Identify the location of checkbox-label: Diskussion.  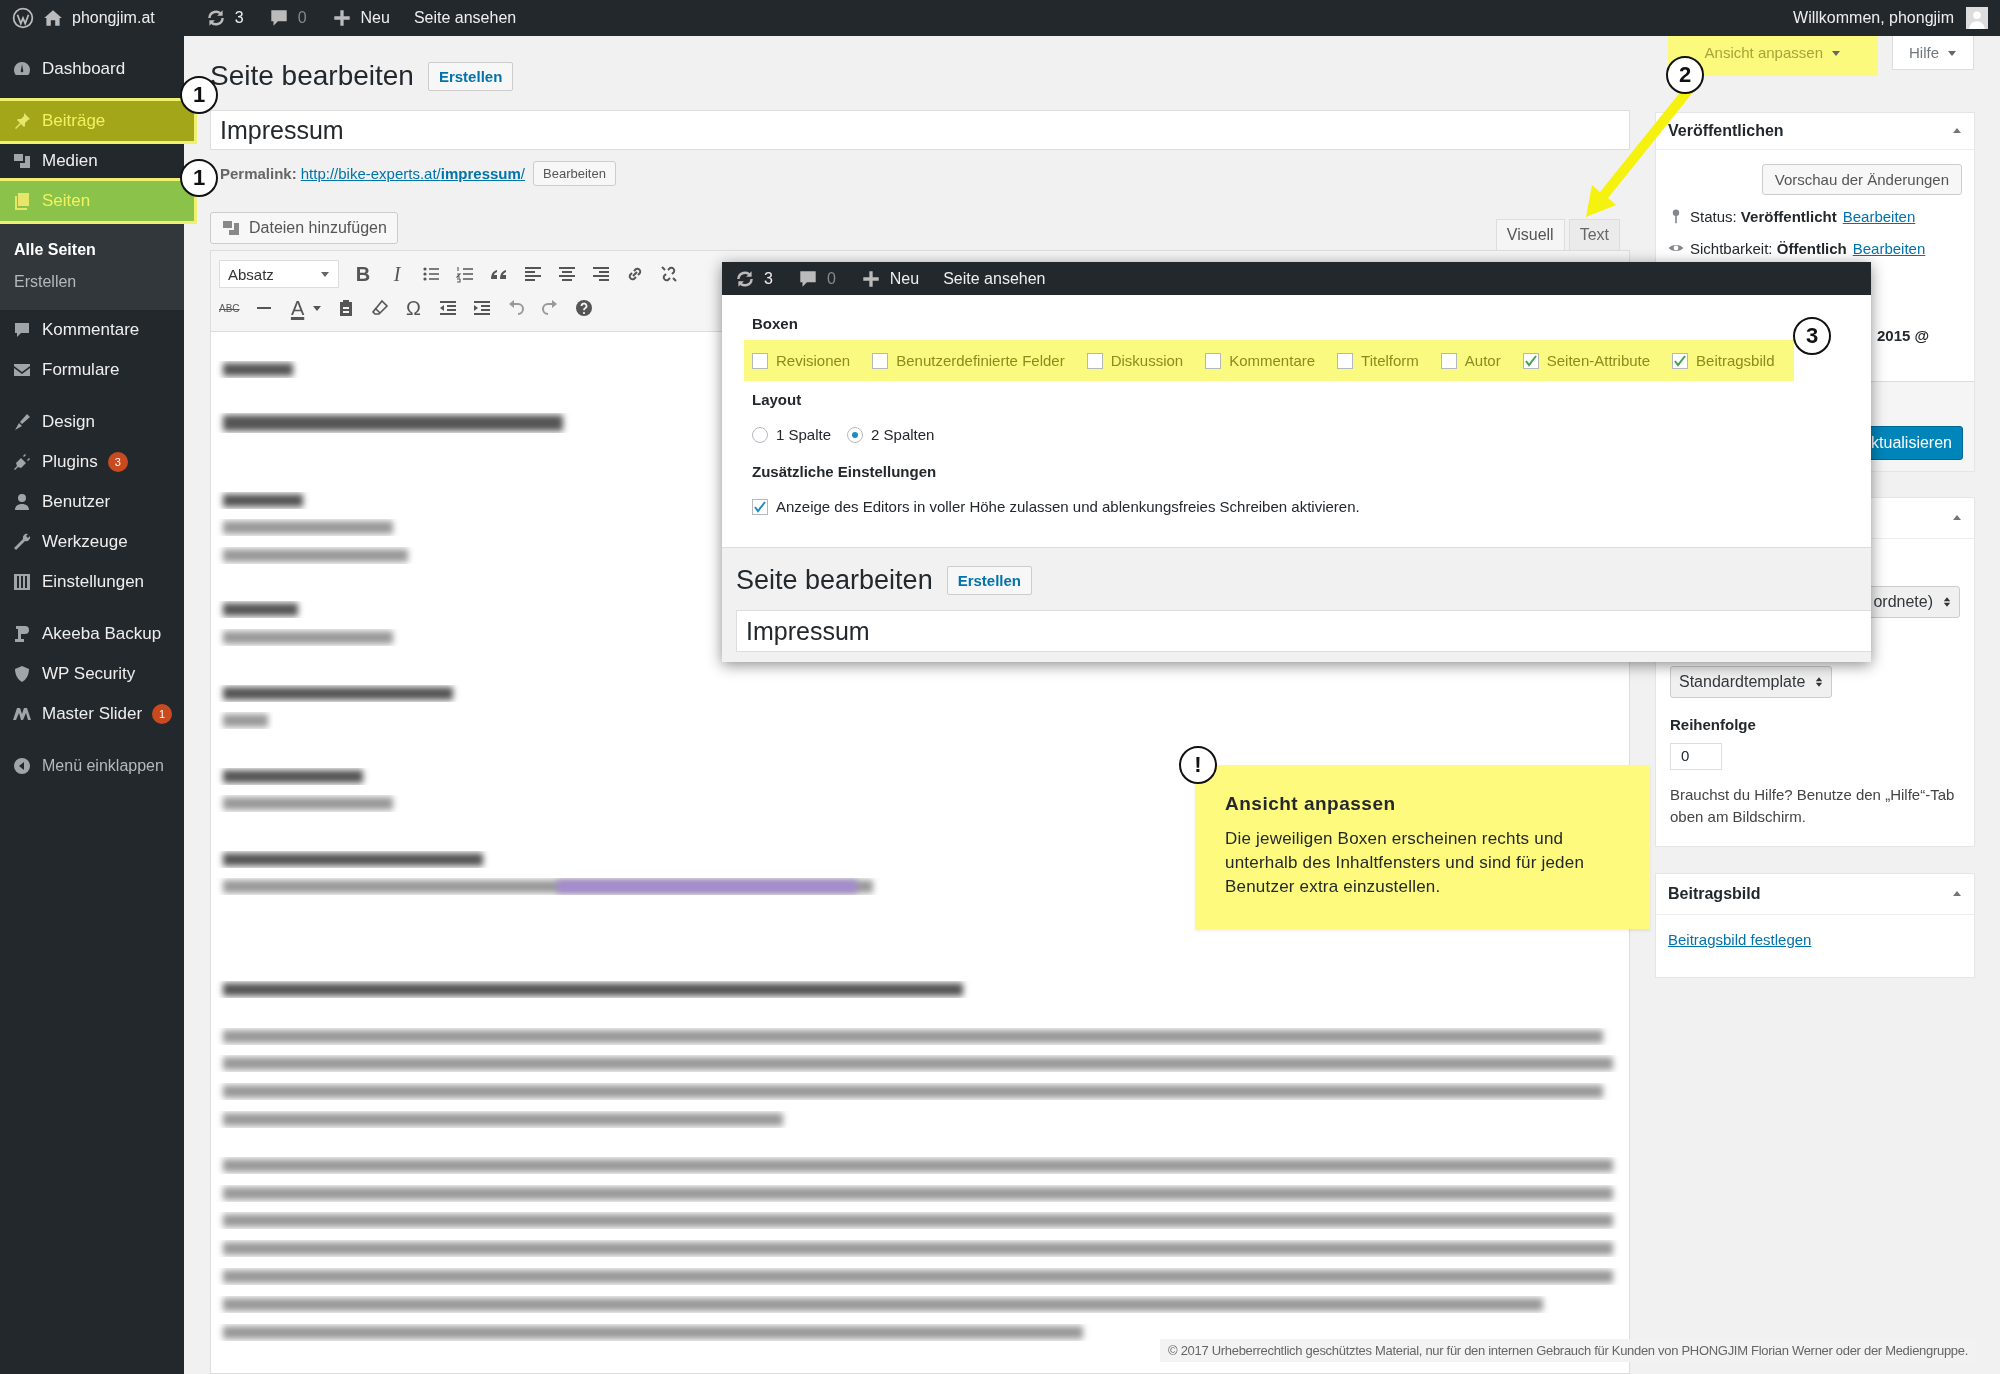
(1147, 360).